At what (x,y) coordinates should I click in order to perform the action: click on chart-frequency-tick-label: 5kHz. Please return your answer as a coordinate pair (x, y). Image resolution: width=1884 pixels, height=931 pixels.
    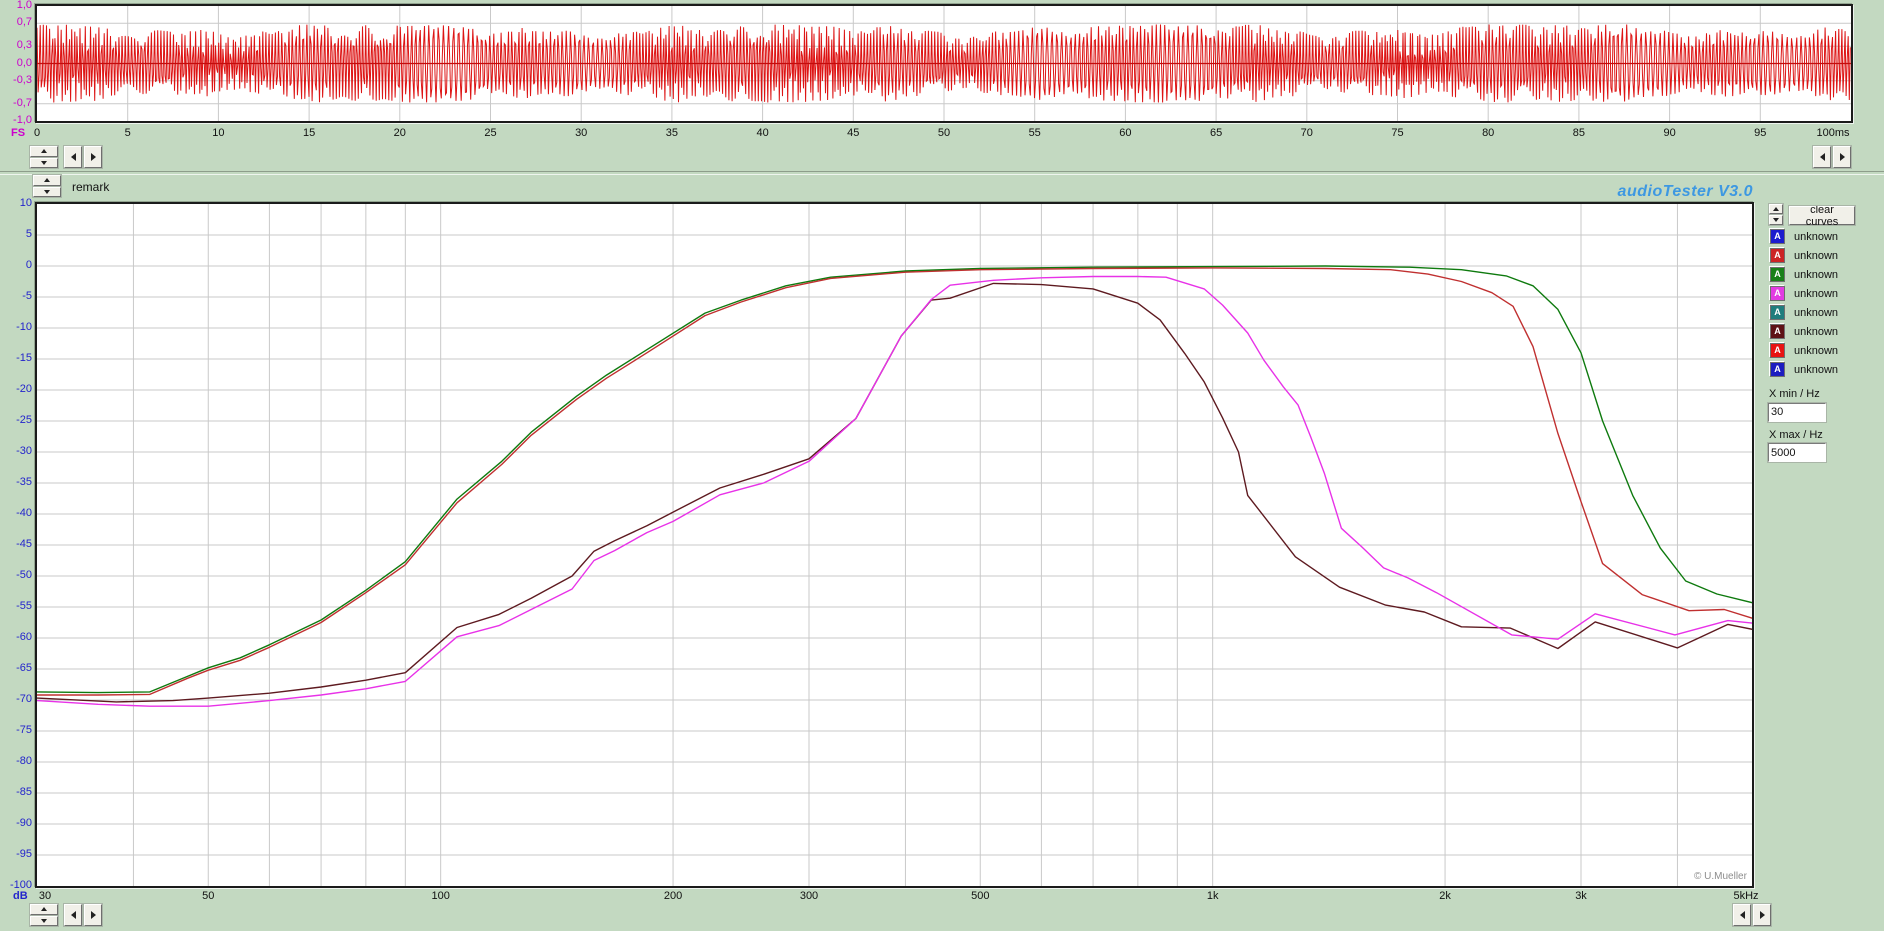
    Looking at the image, I should click on (1746, 896).